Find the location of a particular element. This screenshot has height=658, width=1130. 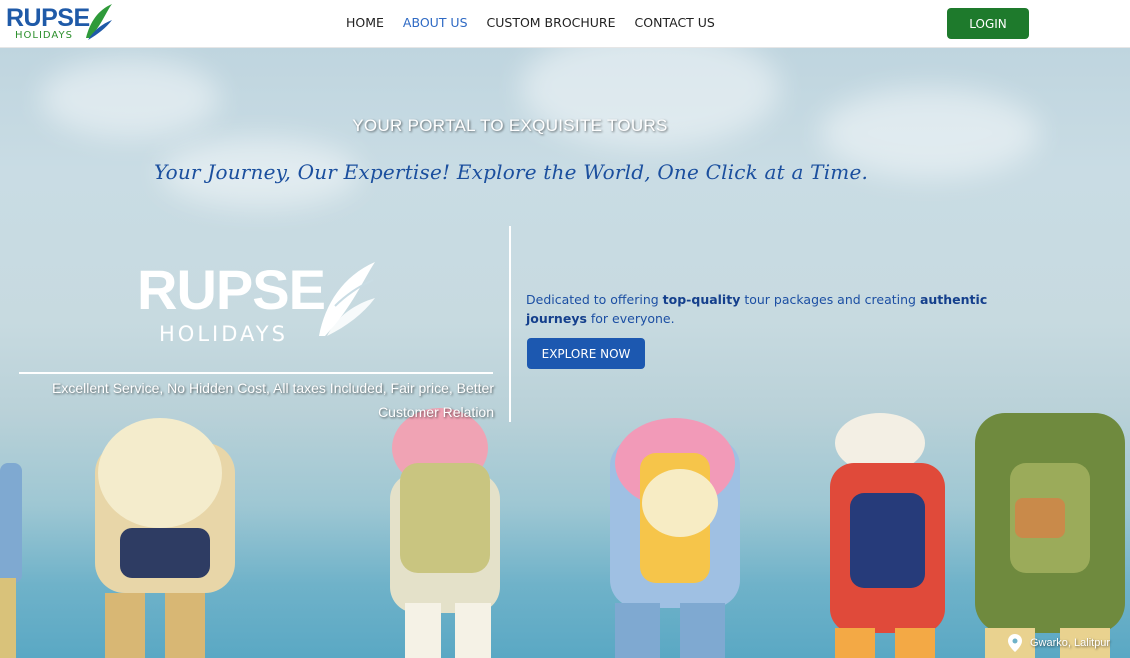

desc-text: tour packages and creating is located at coordinates (830, 299).